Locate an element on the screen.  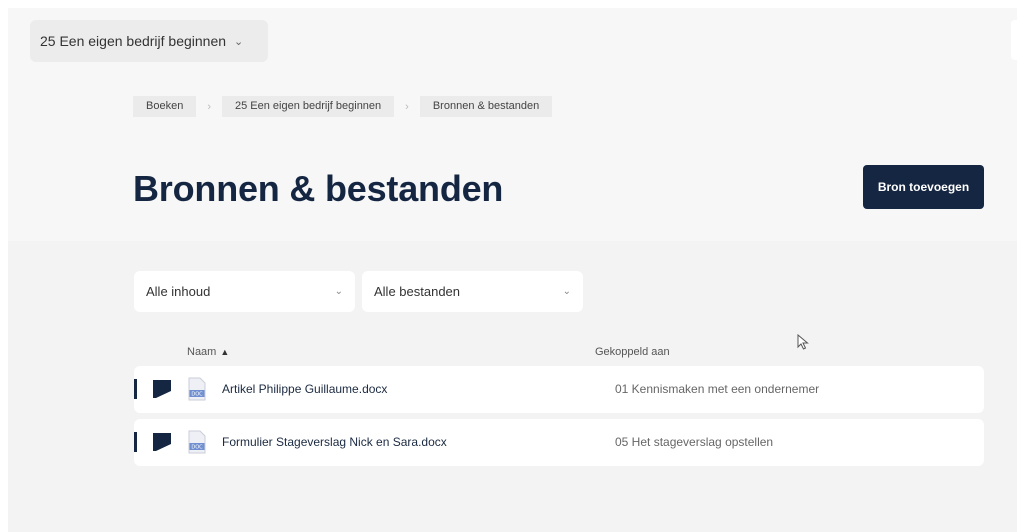
mouse-pointer-icon is located at coordinates (803, 342).